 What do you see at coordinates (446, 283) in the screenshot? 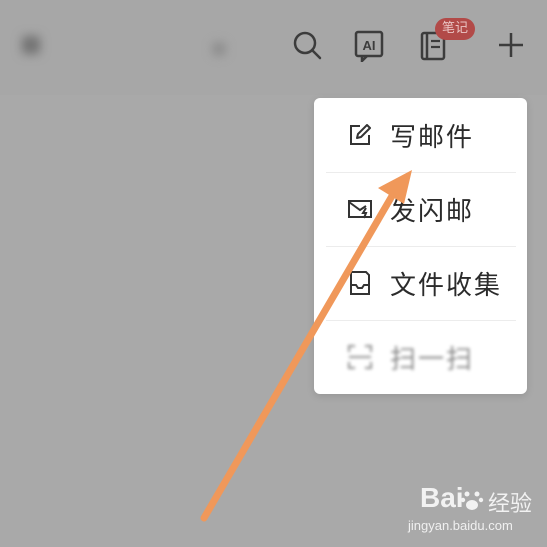
I see `menu-item-label: 文件收集` at bounding box center [446, 283].